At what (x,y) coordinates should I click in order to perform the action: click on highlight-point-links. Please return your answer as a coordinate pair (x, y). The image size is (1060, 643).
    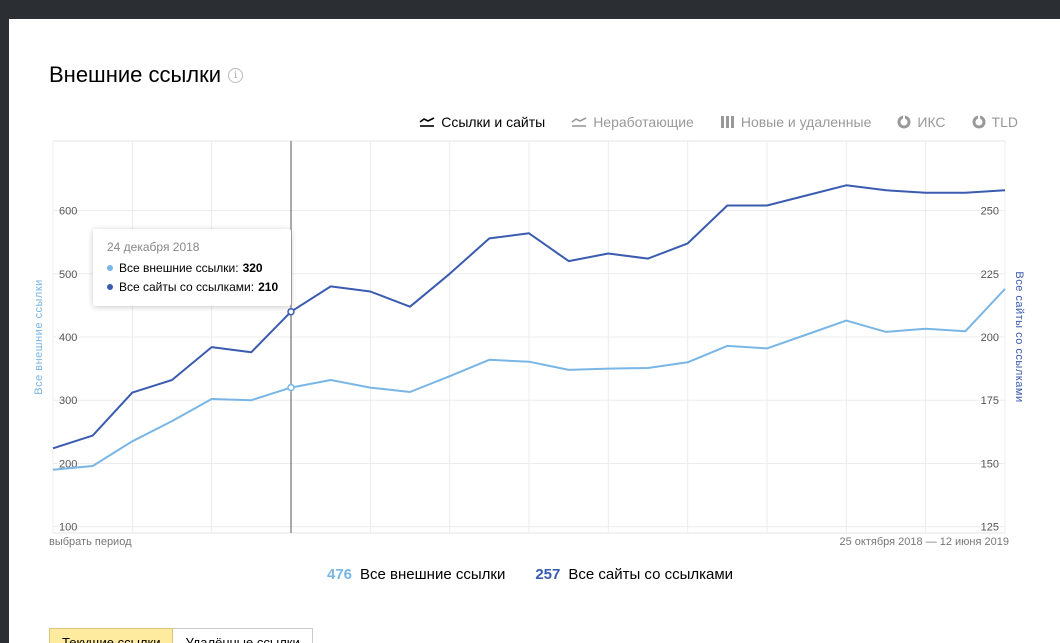
    Looking at the image, I should click on (291, 387).